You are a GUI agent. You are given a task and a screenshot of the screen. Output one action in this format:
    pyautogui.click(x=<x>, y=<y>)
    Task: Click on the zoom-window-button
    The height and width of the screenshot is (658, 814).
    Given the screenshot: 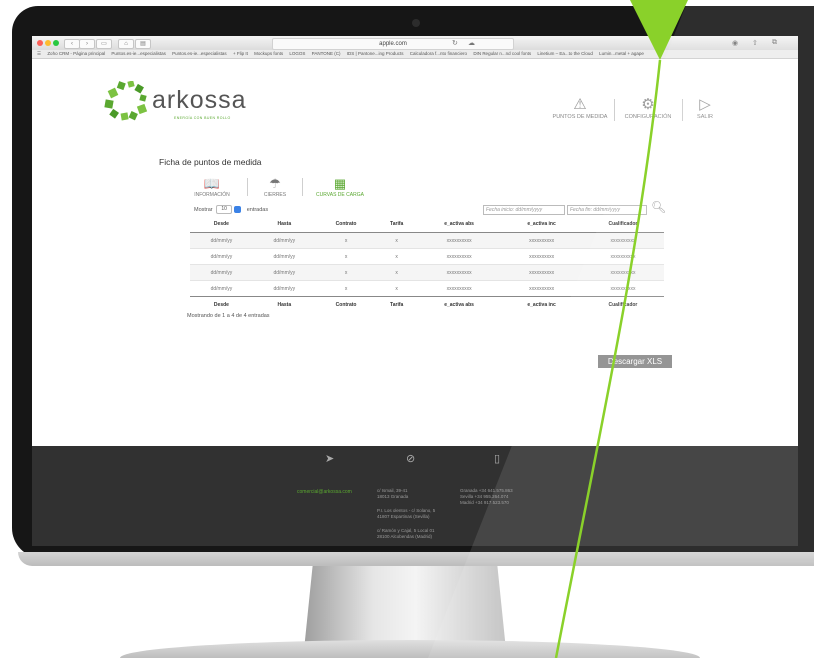 What is the action you would take?
    pyautogui.click(x=56, y=43)
    